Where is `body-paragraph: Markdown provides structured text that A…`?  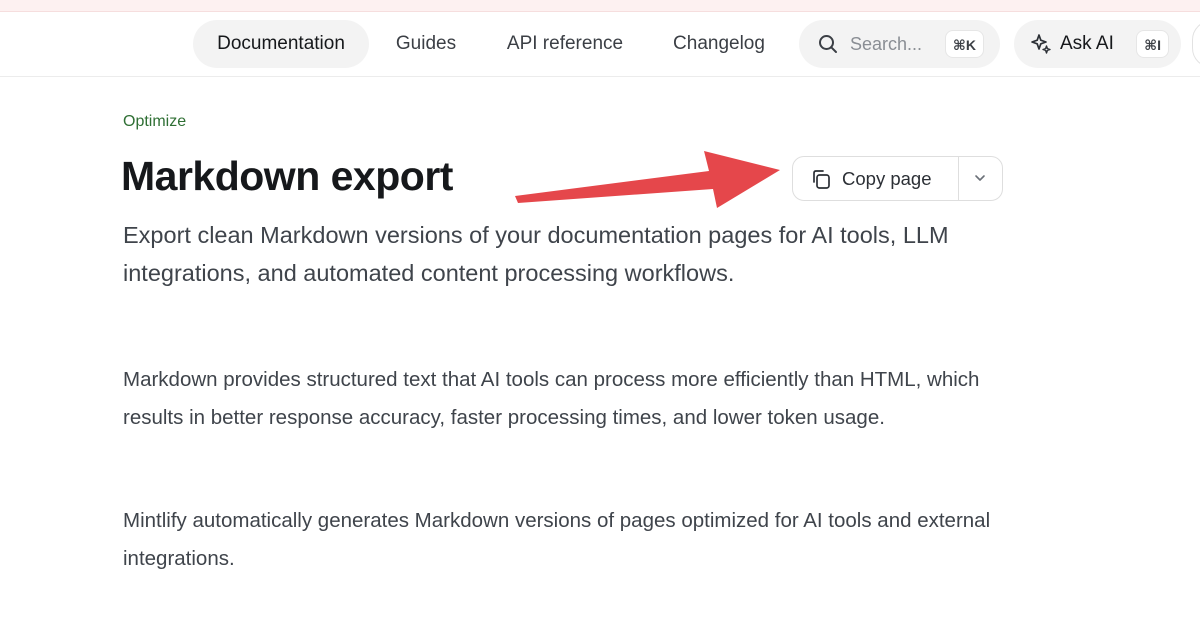 body-paragraph: Markdown provides structured text that A… is located at coordinates (551, 398).